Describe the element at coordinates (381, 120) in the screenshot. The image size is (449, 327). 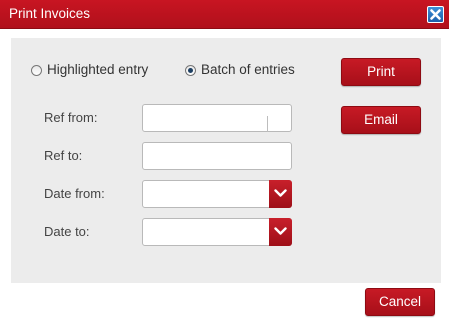
I see `email-button: Email` at that location.